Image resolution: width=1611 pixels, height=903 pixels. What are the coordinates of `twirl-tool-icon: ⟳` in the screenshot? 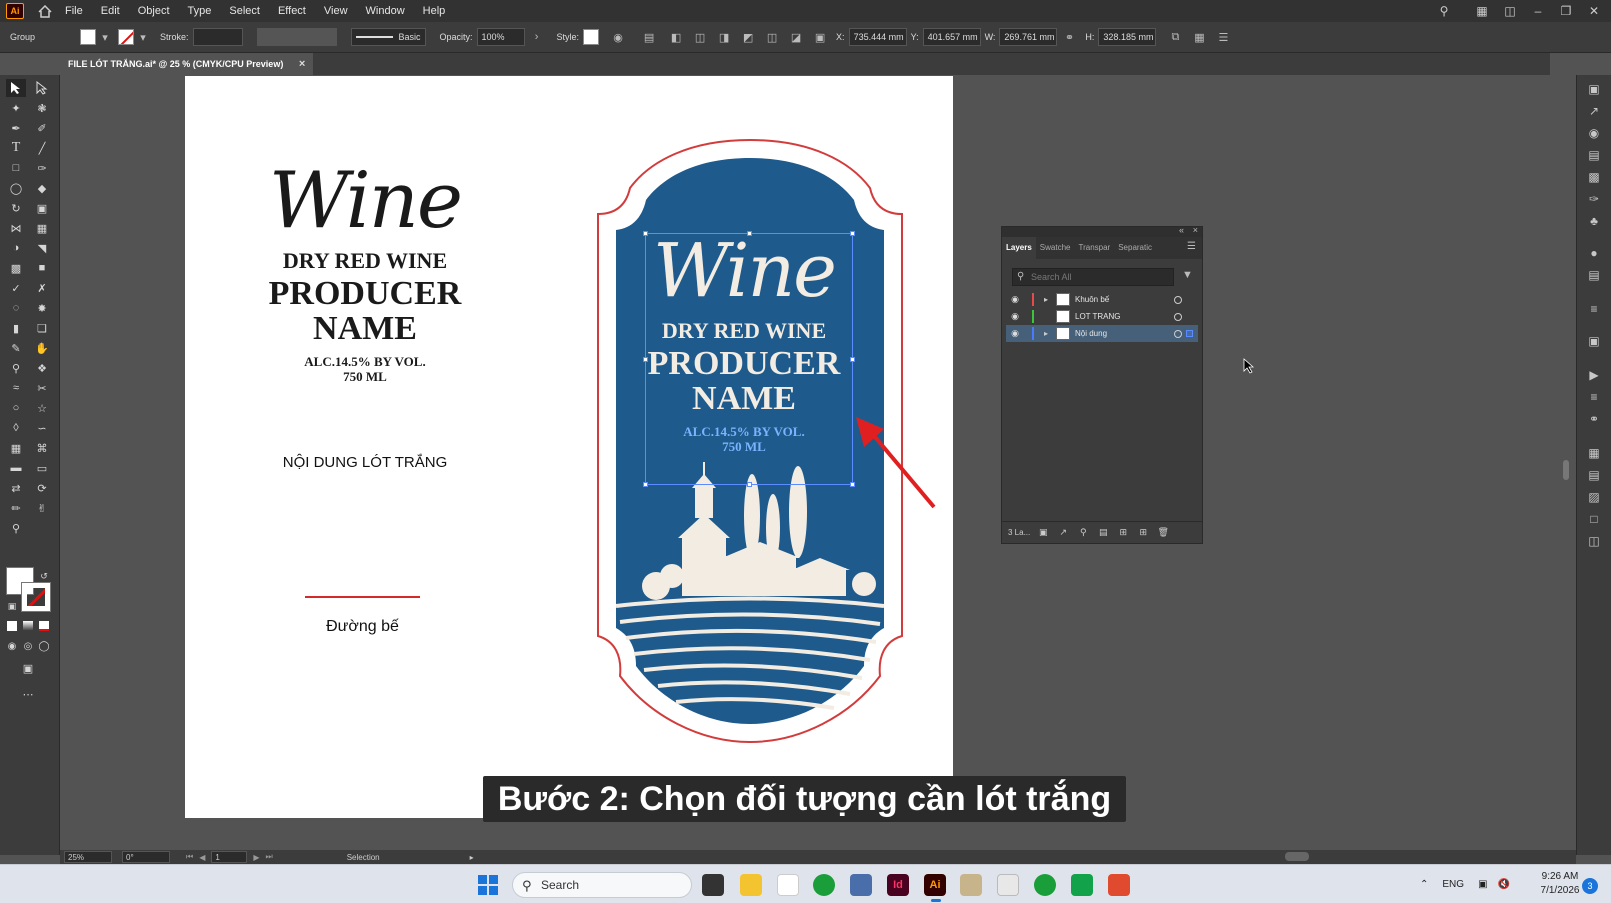 It's located at (42, 488).